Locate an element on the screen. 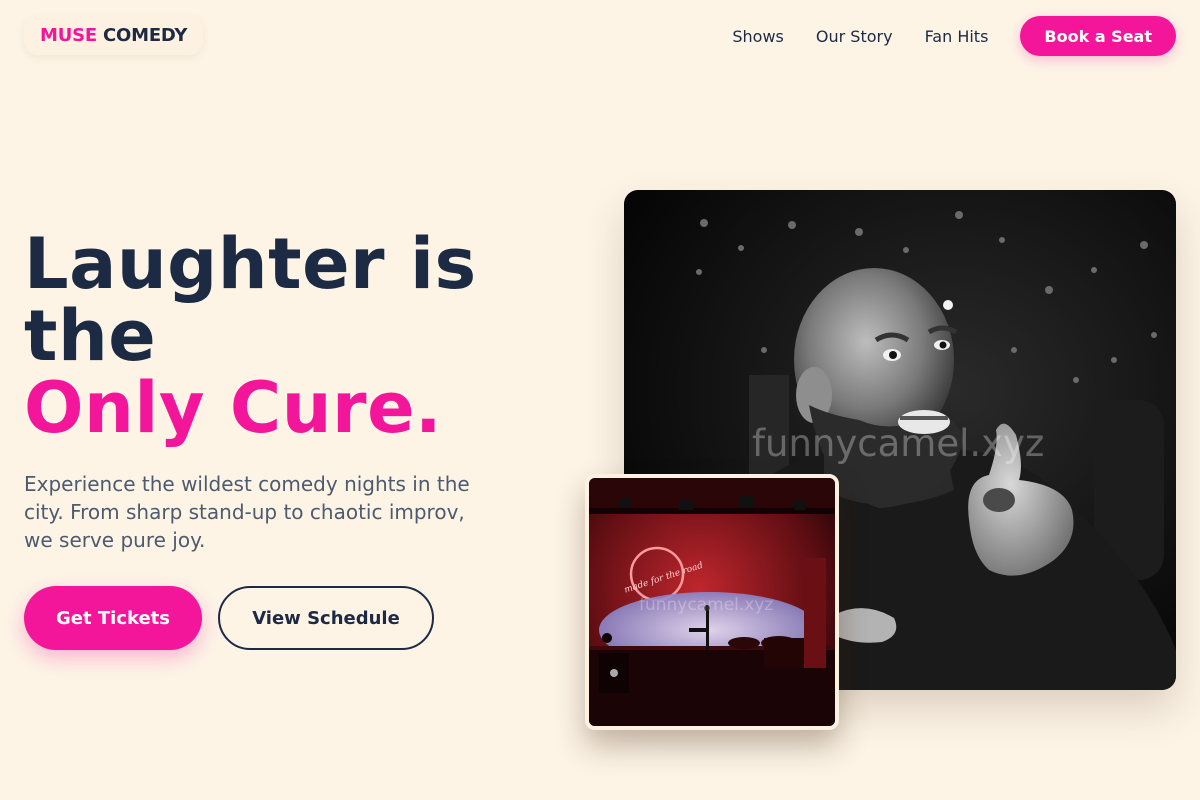 Image resolution: width=1200 pixels, height=800 pixels. hero-cta-row: Get Tickets View Schedule is located at coordinates (229, 618).